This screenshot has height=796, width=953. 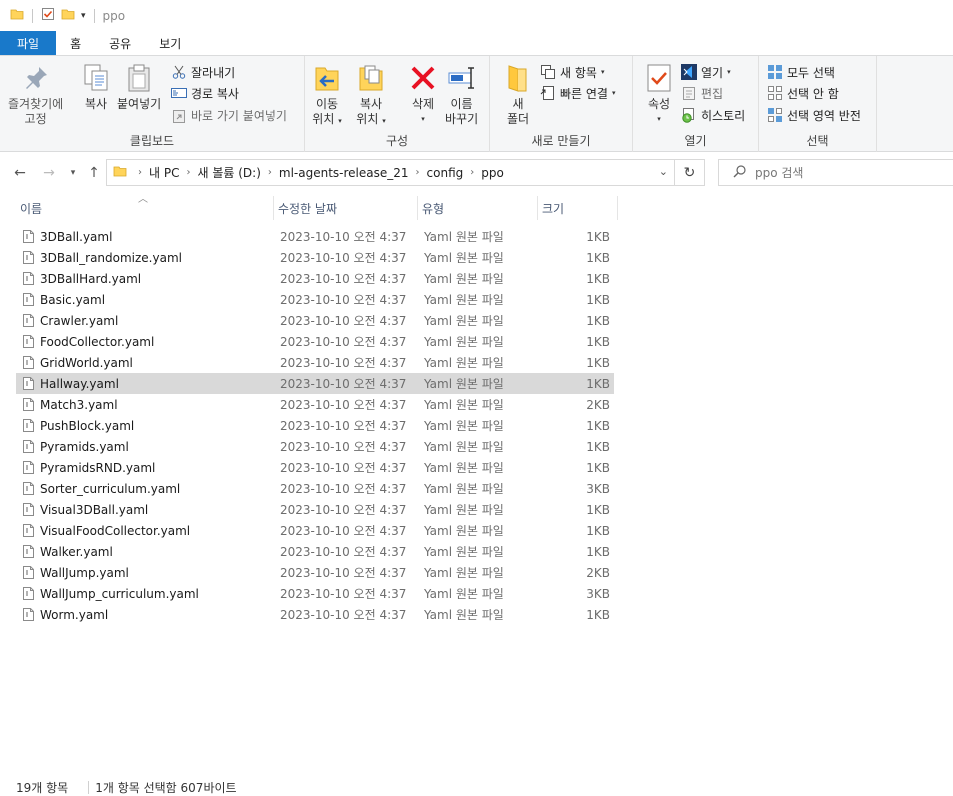 I want to click on history-button: 히스토리, so click(x=713, y=115).